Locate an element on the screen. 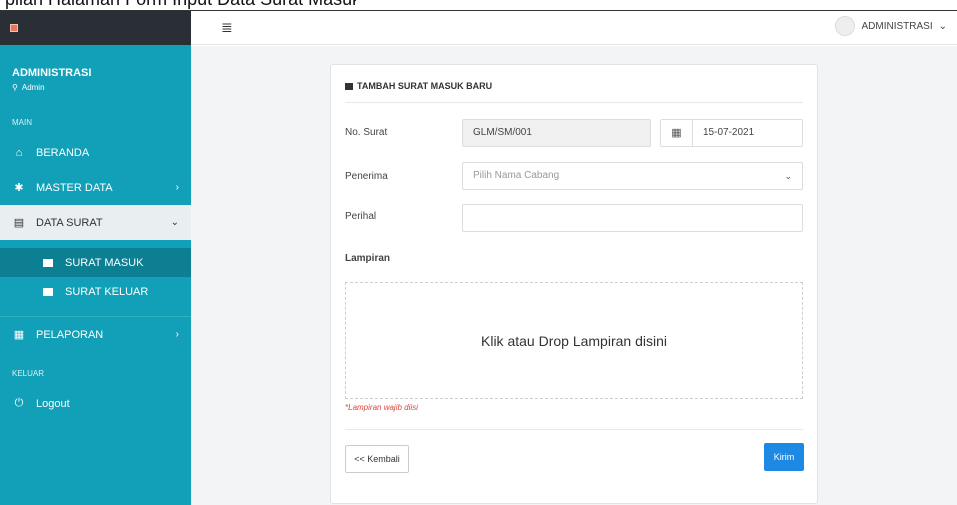 The height and width of the screenshot is (505, 957). date-field: ▦ 15-07-2021 is located at coordinates (731, 133).